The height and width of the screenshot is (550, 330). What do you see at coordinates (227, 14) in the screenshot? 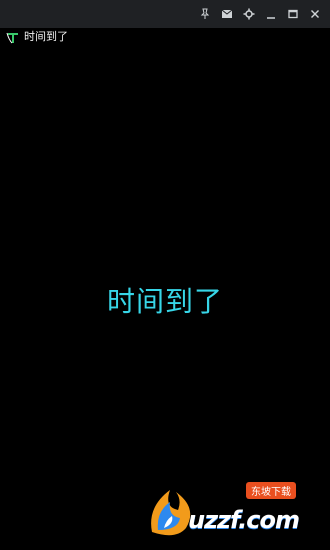
I see `mail-icon` at bounding box center [227, 14].